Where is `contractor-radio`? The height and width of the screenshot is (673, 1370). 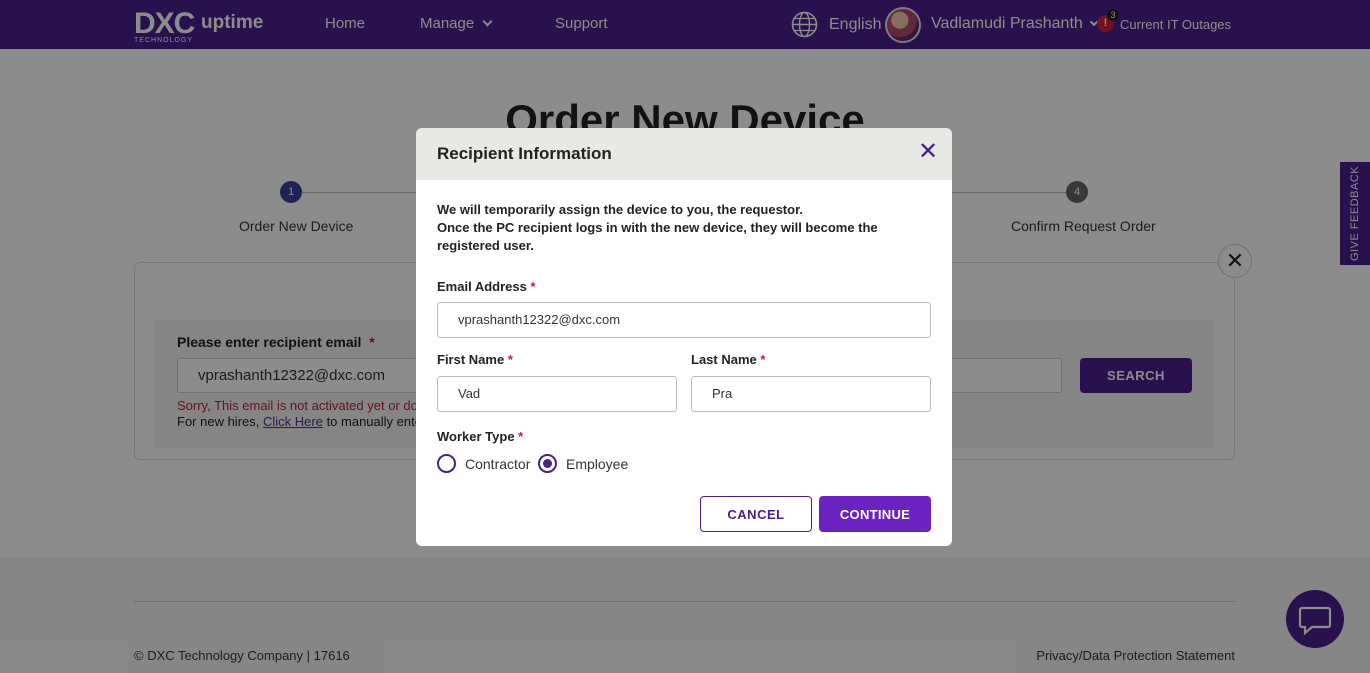
contractor-radio is located at coordinates (446, 463).